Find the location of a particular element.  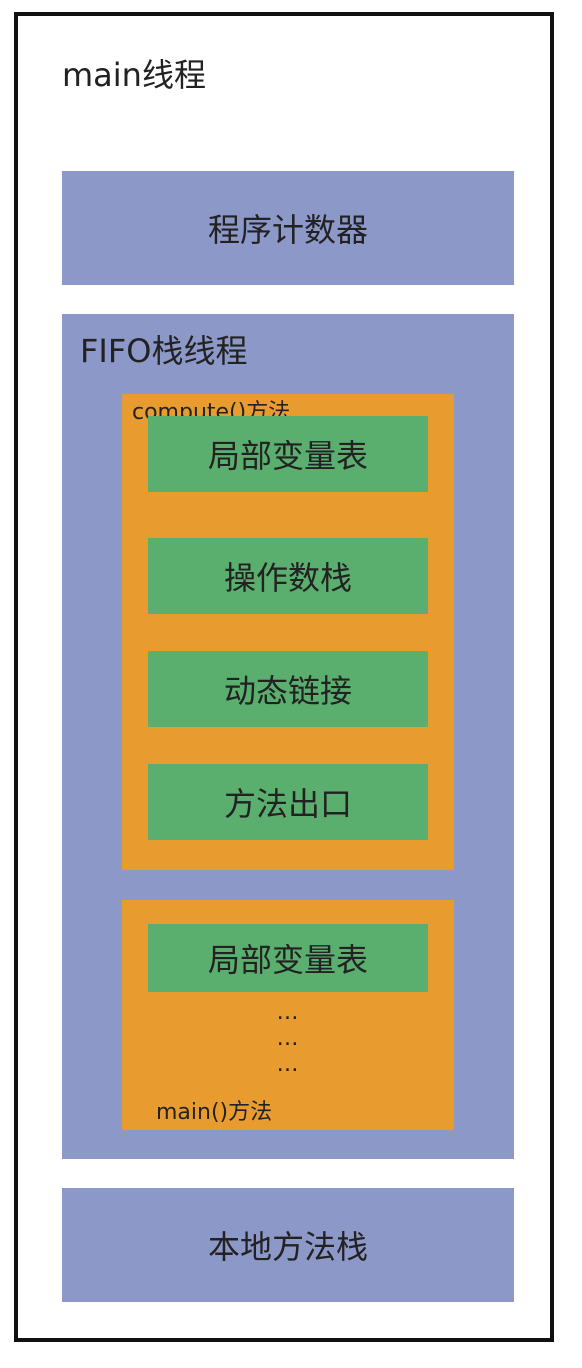

operand-stack: 操作数栈 is located at coordinates (288, 576).